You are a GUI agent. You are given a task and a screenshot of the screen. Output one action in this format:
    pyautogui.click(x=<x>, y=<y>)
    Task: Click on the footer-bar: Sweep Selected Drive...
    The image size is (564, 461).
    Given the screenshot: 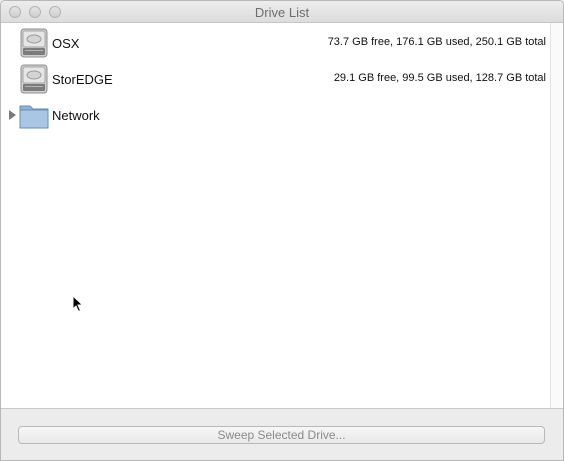 What is the action you would take?
    pyautogui.click(x=282, y=434)
    